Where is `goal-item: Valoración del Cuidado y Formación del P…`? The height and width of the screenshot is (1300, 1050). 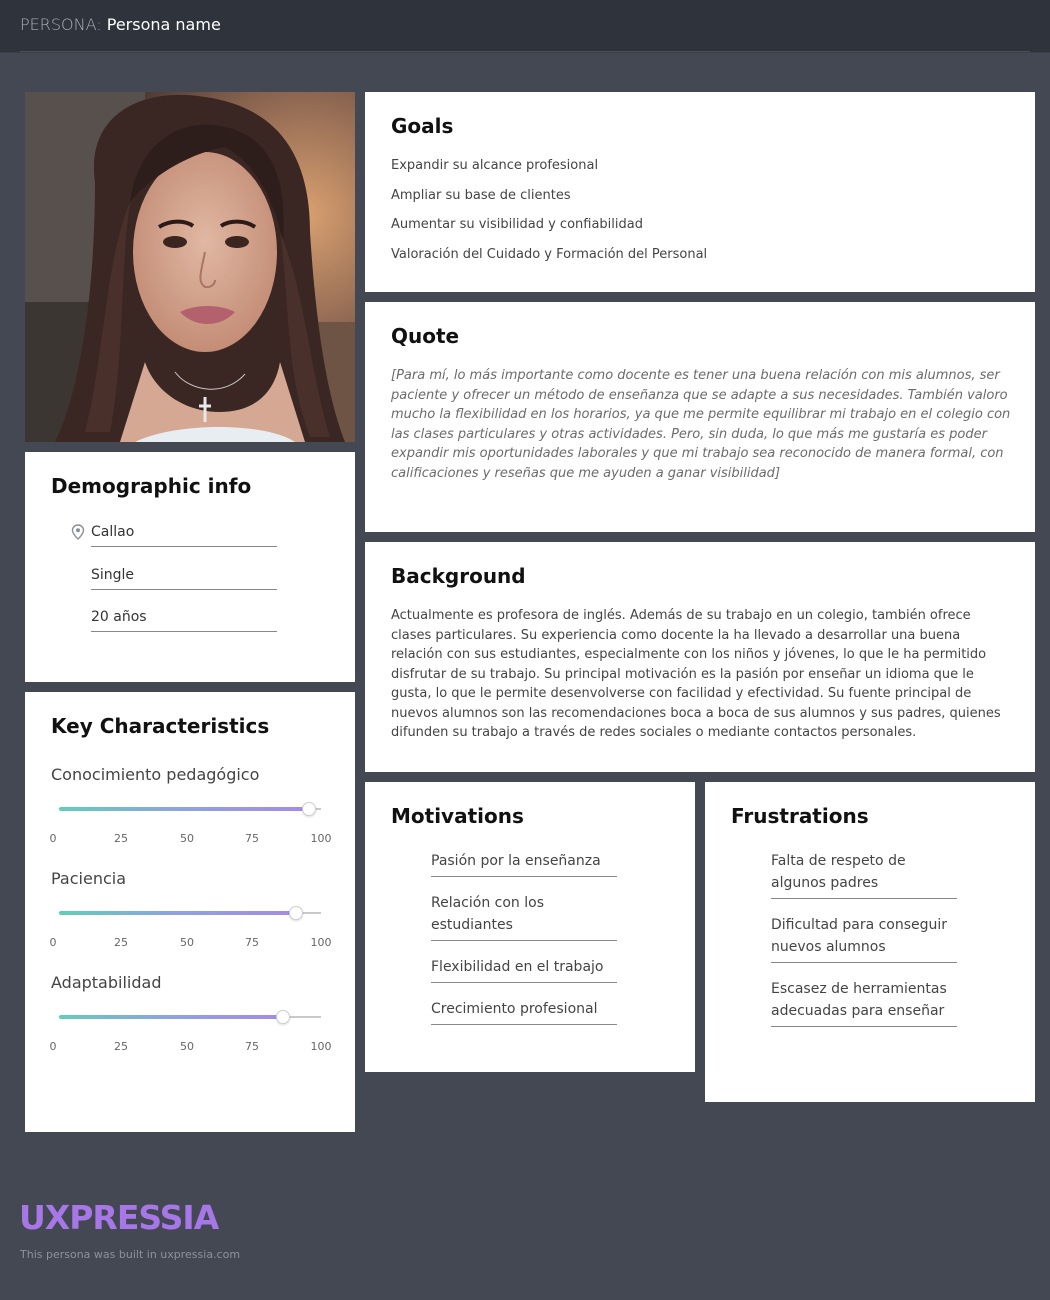 goal-item: Valoración del Cuidado y Formación del P… is located at coordinates (549, 260).